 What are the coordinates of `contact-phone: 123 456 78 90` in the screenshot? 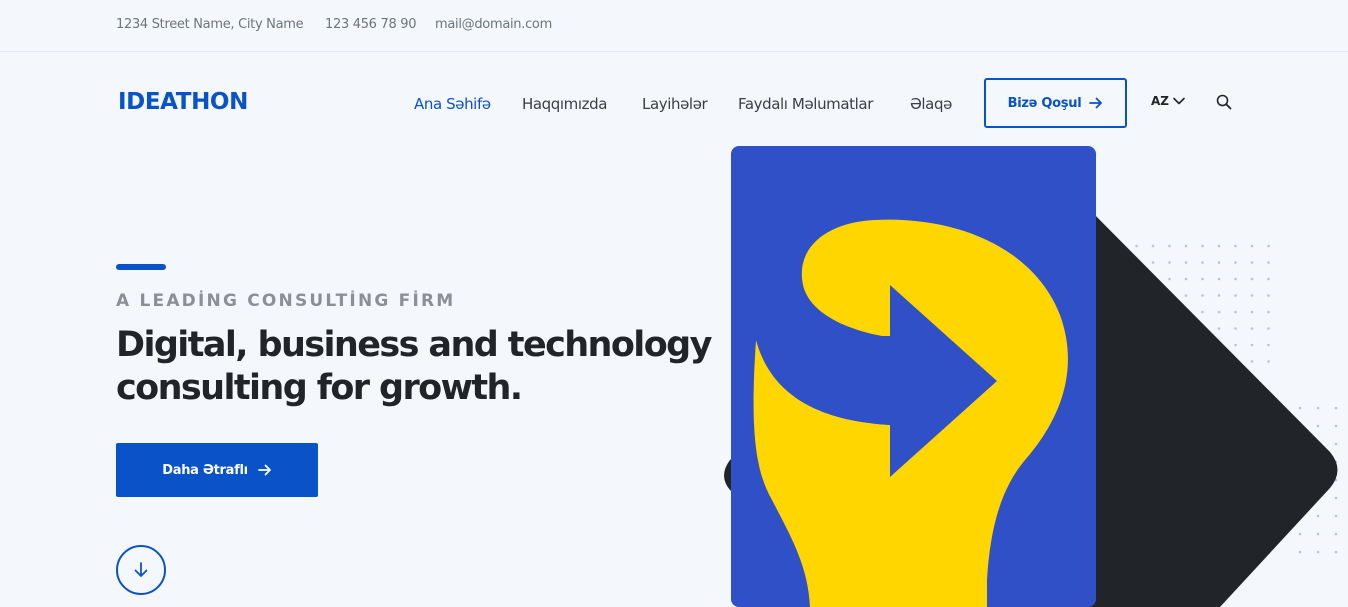 It's located at (371, 24).